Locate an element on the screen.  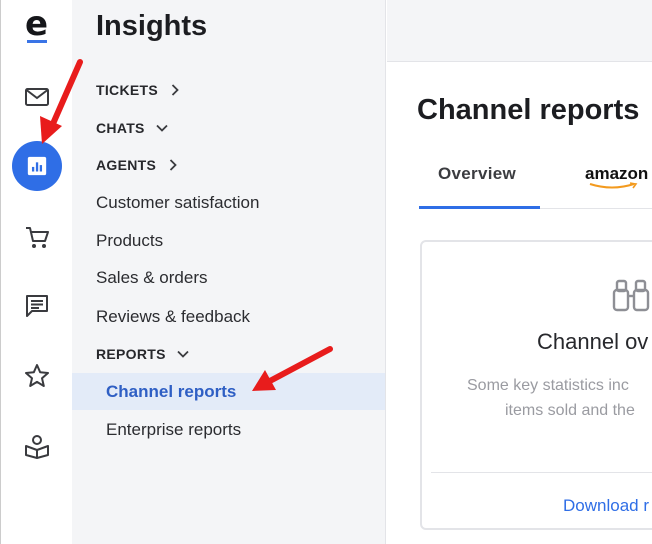
nav-label: TICKETS is located at coordinates (127, 90).